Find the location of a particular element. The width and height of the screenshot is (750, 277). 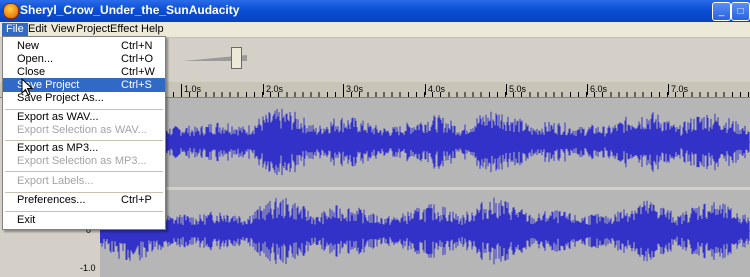

ruler-tick: 3.0s is located at coordinates (353, 89).